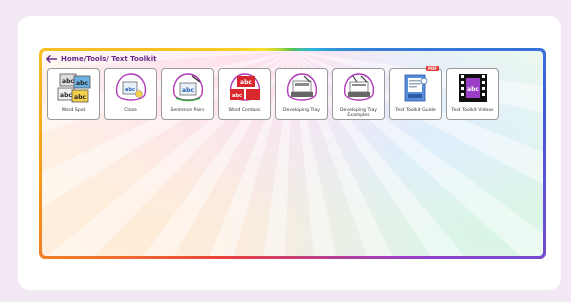 The width and height of the screenshot is (571, 302). I want to click on tile-label: Text Toolkit Videos, so click(472, 110).